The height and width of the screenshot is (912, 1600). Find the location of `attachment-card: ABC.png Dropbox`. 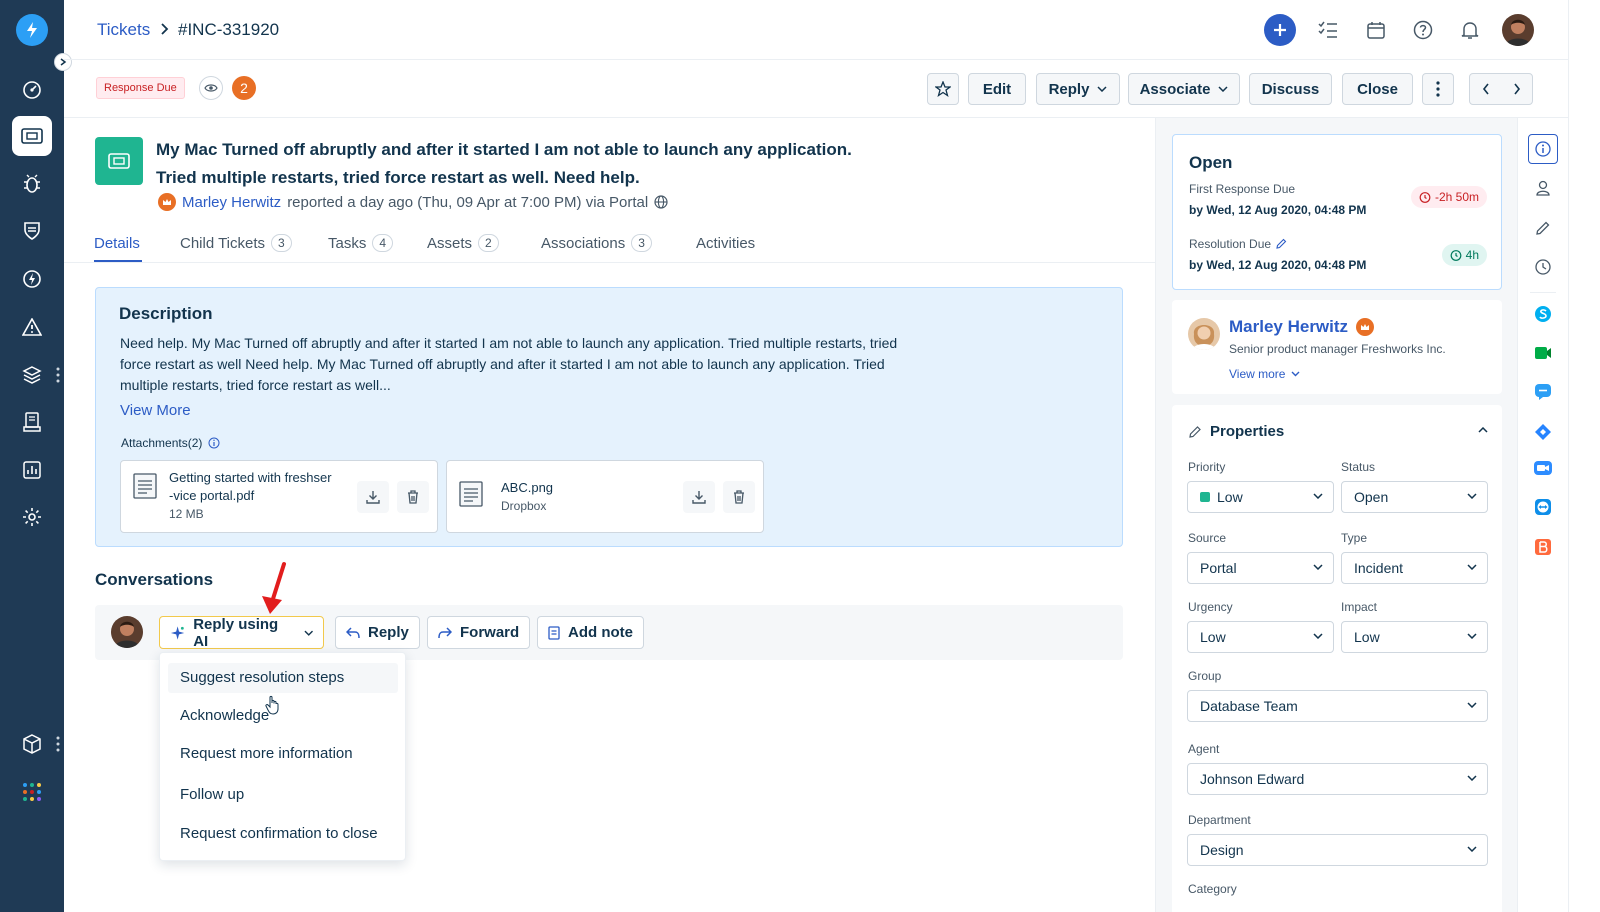

attachment-card: ABC.png Dropbox is located at coordinates (605, 496).